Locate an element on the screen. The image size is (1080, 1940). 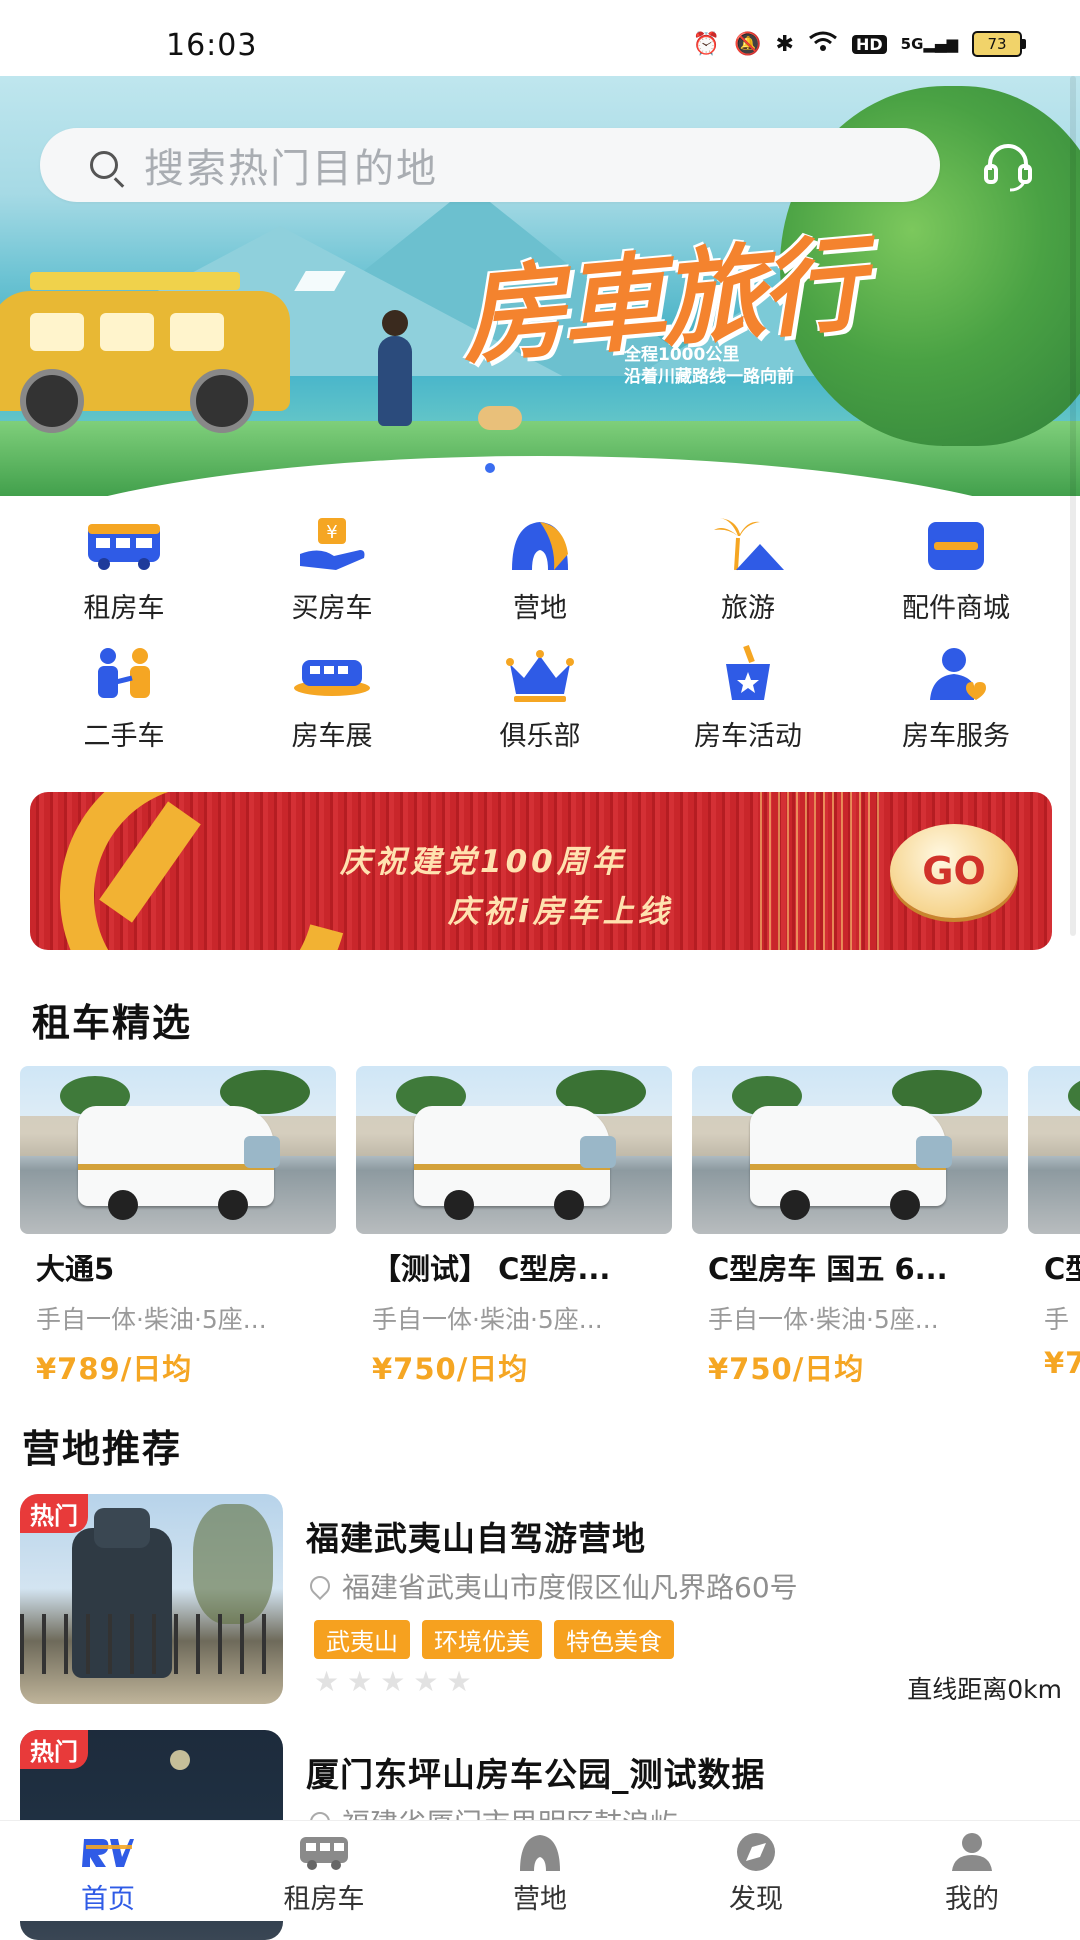
tab-label: 营地 is located at coordinates (540, 1899).